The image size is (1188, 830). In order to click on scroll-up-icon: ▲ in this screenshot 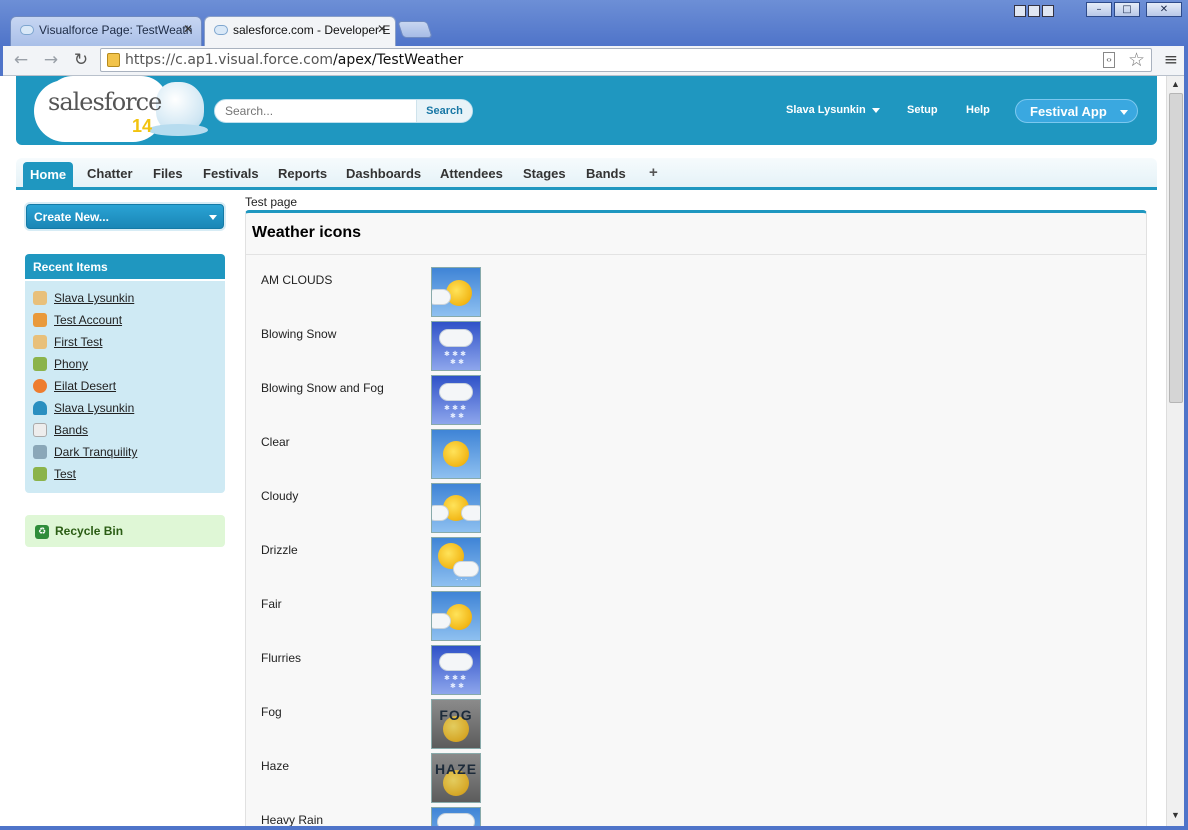, I will do `click(1175, 85)`.